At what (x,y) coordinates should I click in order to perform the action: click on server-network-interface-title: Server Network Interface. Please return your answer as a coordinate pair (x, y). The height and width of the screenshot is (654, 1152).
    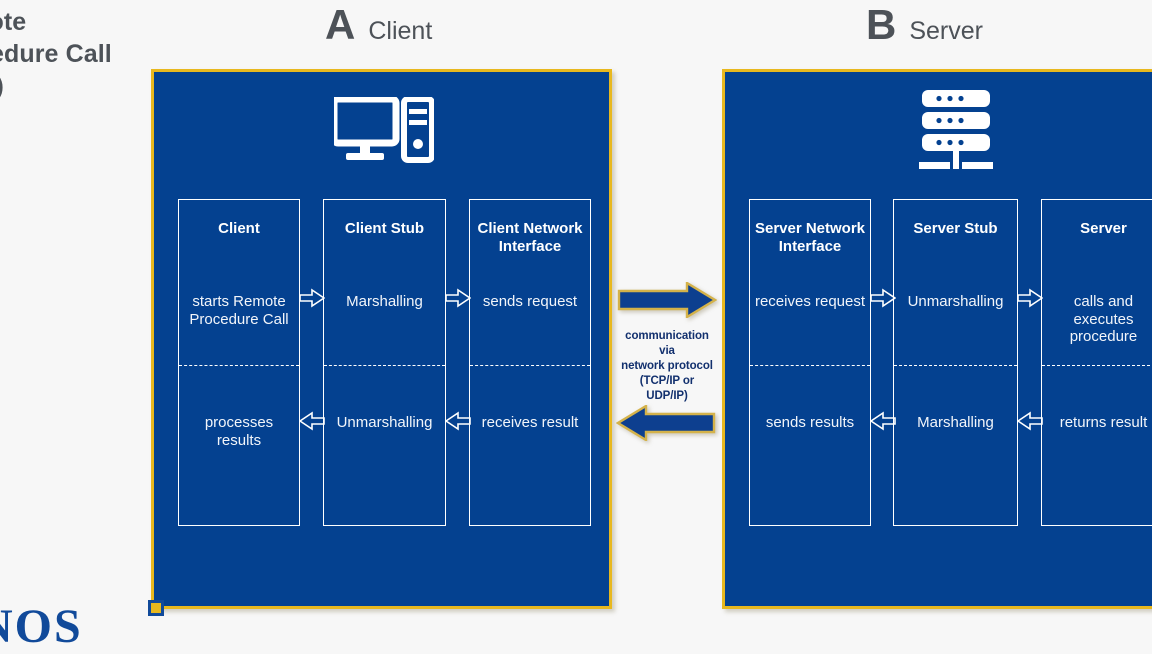
    Looking at the image, I should click on (810, 238).